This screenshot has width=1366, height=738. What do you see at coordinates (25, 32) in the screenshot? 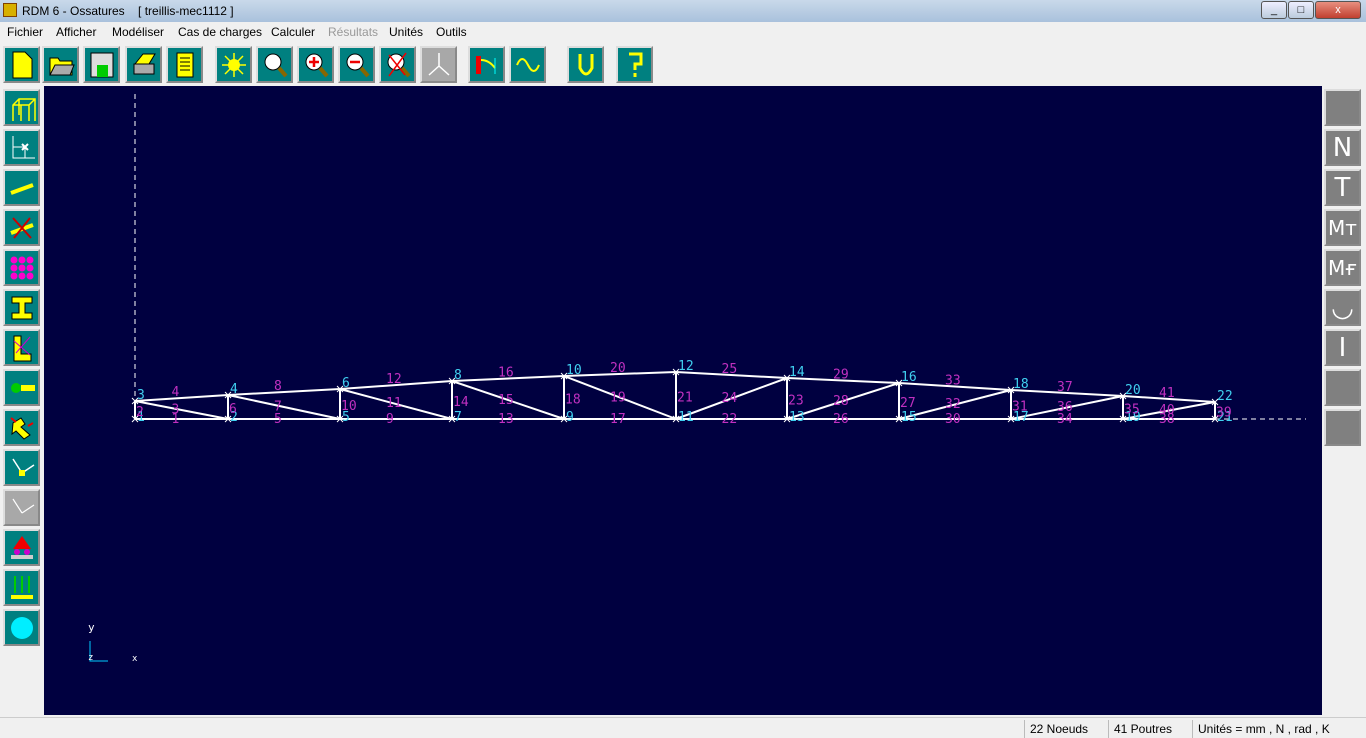
I see `menu-fichier: Fichier` at bounding box center [25, 32].